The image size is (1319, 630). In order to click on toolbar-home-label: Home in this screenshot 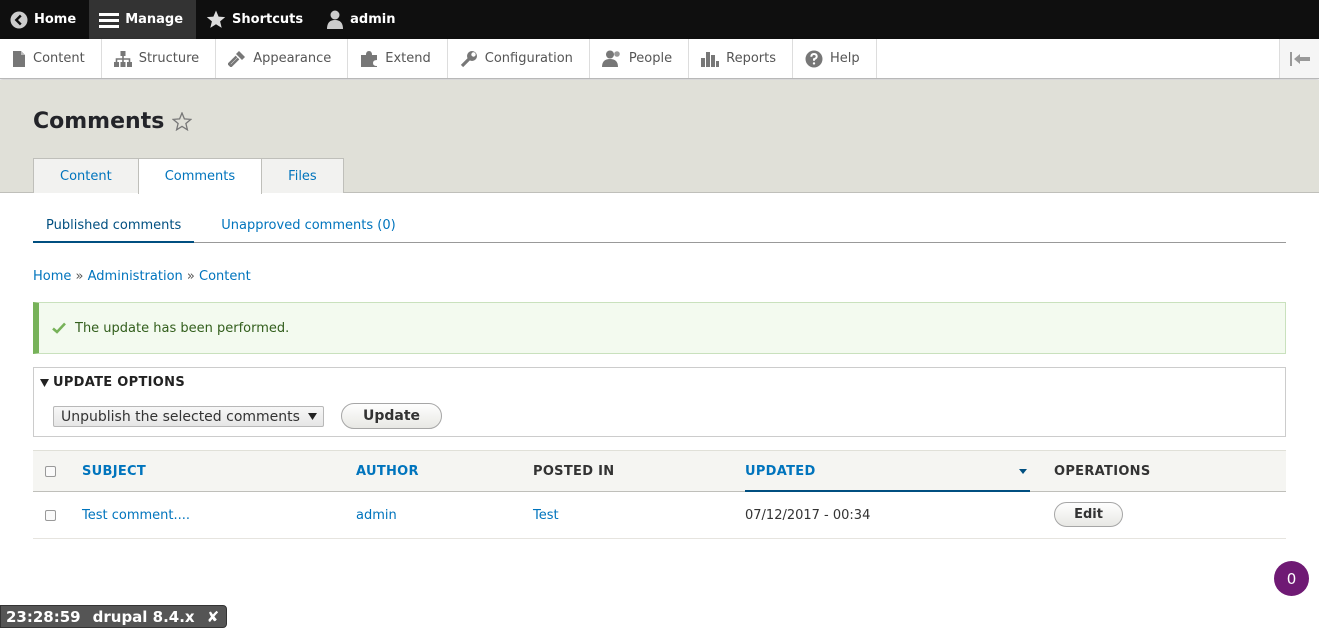, I will do `click(55, 19)`.